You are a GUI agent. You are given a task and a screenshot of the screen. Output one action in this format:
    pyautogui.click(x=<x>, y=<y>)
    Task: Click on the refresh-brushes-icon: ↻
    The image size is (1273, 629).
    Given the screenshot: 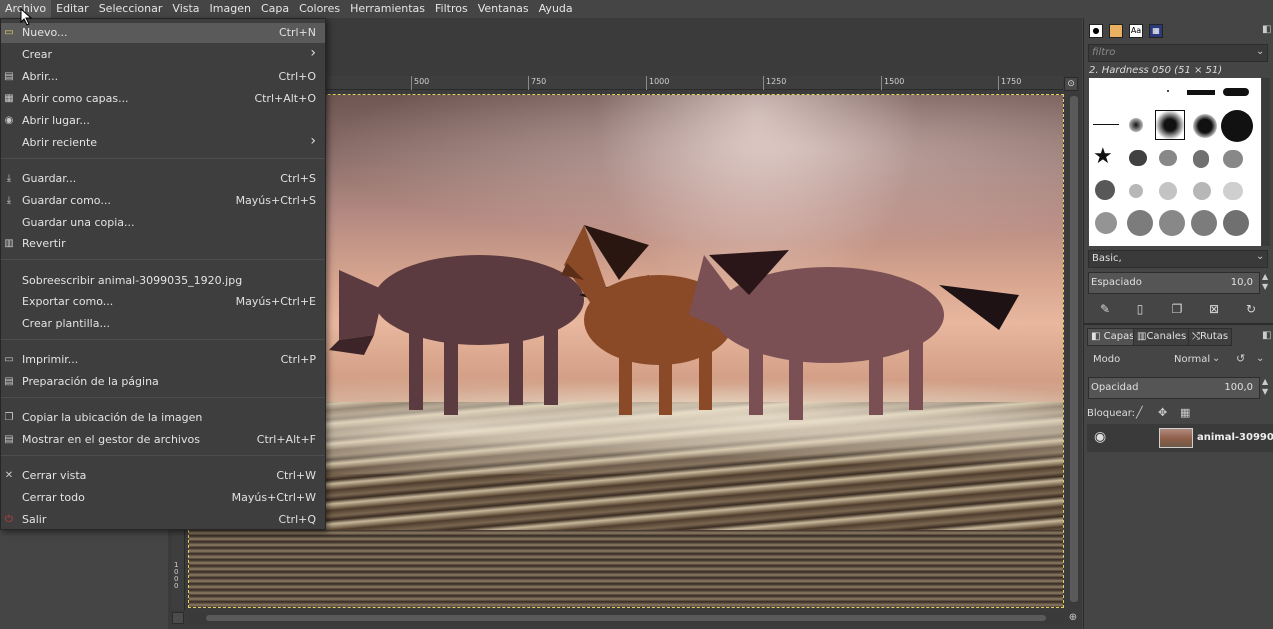 What is the action you would take?
    pyautogui.click(x=1251, y=309)
    